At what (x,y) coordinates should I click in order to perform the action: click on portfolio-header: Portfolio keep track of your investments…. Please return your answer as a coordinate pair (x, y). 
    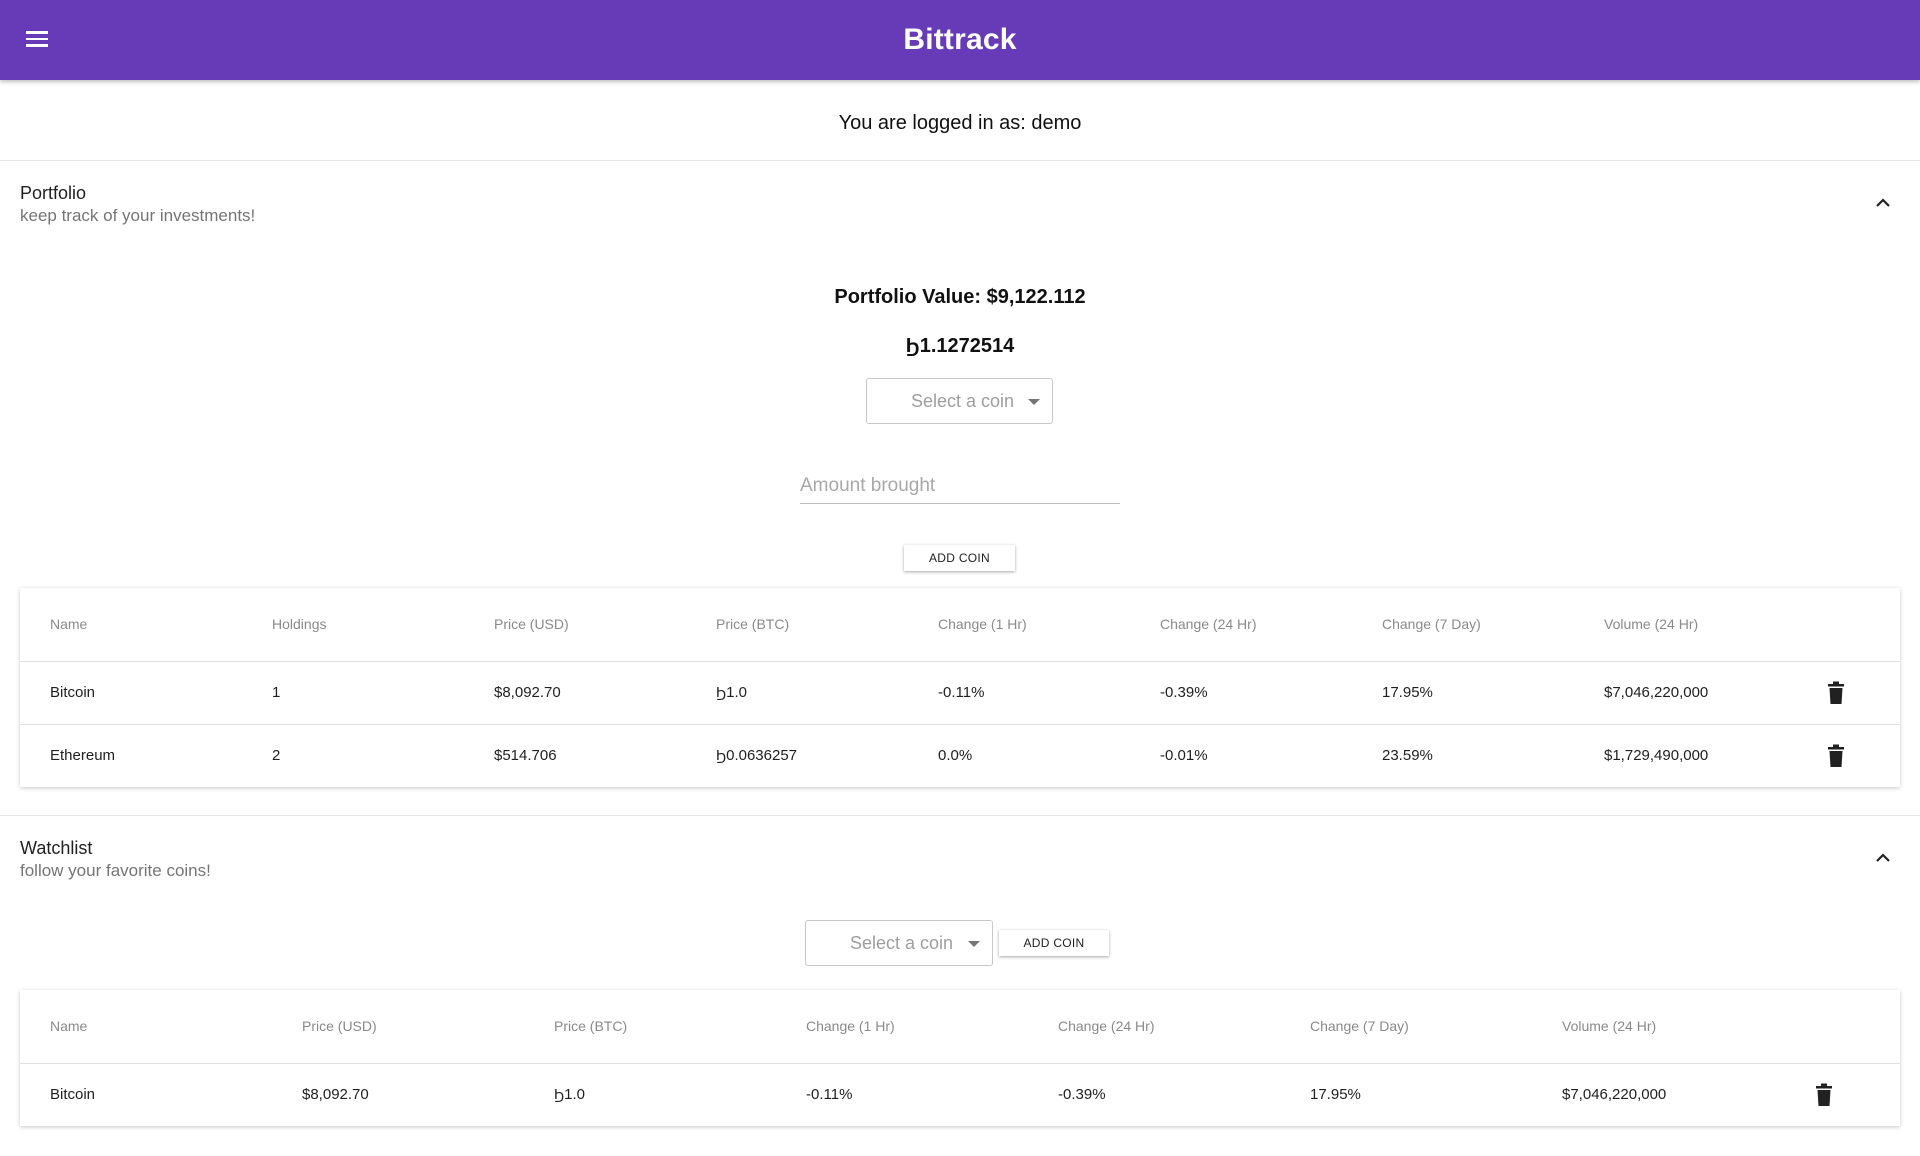
    Looking at the image, I should click on (137, 204).